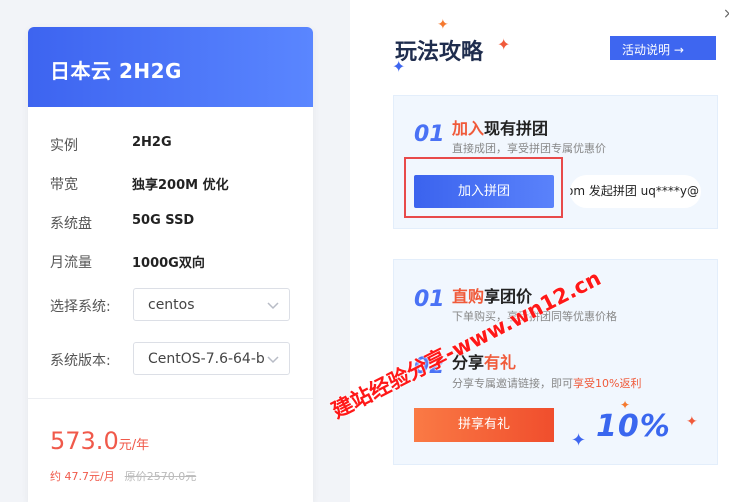  Describe the element at coordinates (468, 128) in the screenshot. I see `step-title-highlight: 加入` at that location.